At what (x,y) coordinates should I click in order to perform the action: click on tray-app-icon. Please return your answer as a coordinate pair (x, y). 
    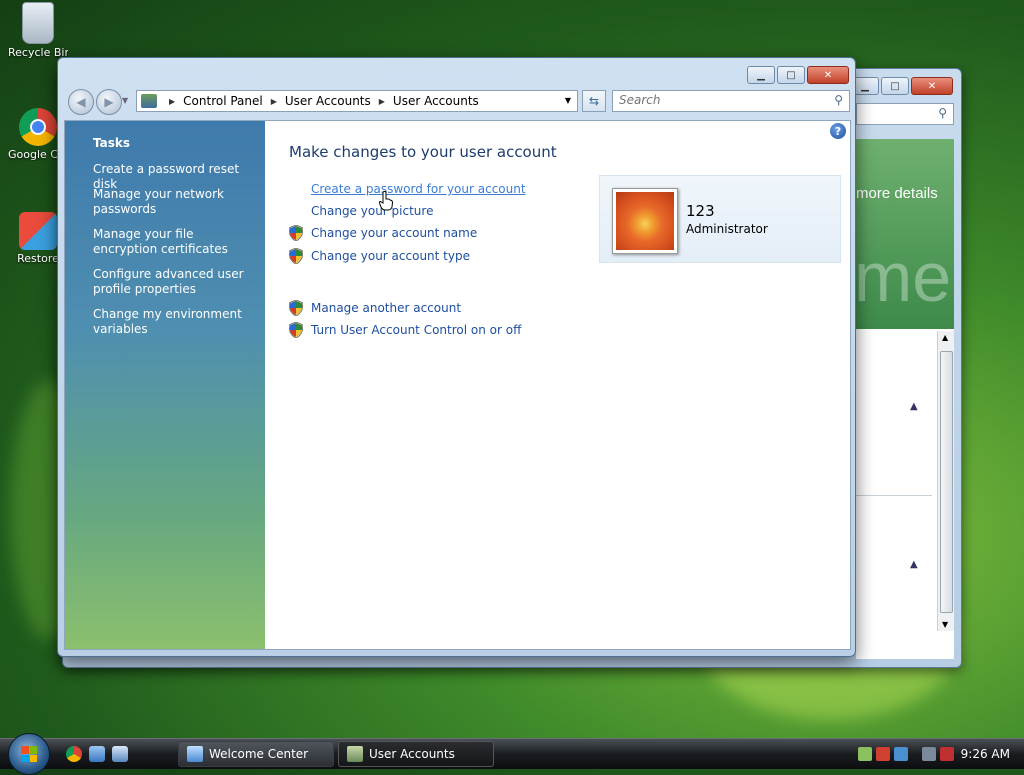
    Looking at the image, I should click on (865, 754).